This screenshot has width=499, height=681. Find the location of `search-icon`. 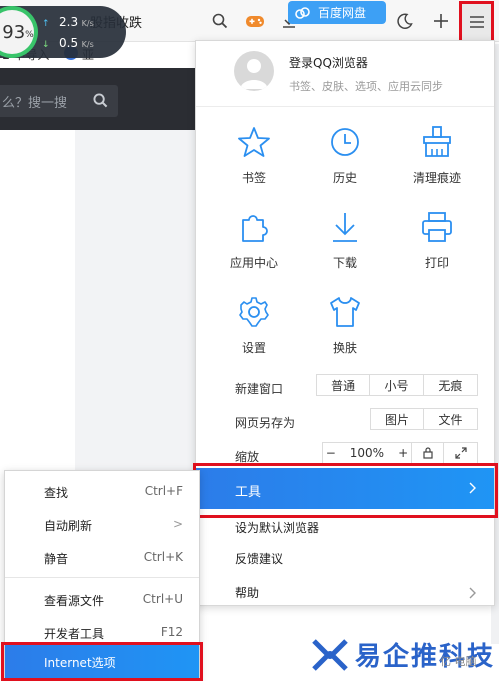

search-icon is located at coordinates (220, 21).